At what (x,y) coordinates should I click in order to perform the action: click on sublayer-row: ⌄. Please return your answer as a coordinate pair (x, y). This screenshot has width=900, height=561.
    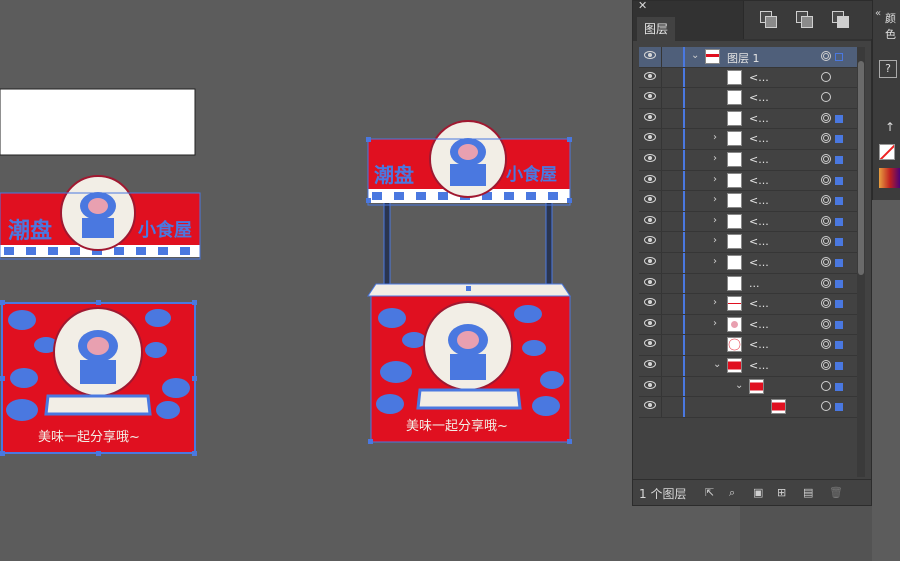
    Looking at the image, I should click on (748, 387).